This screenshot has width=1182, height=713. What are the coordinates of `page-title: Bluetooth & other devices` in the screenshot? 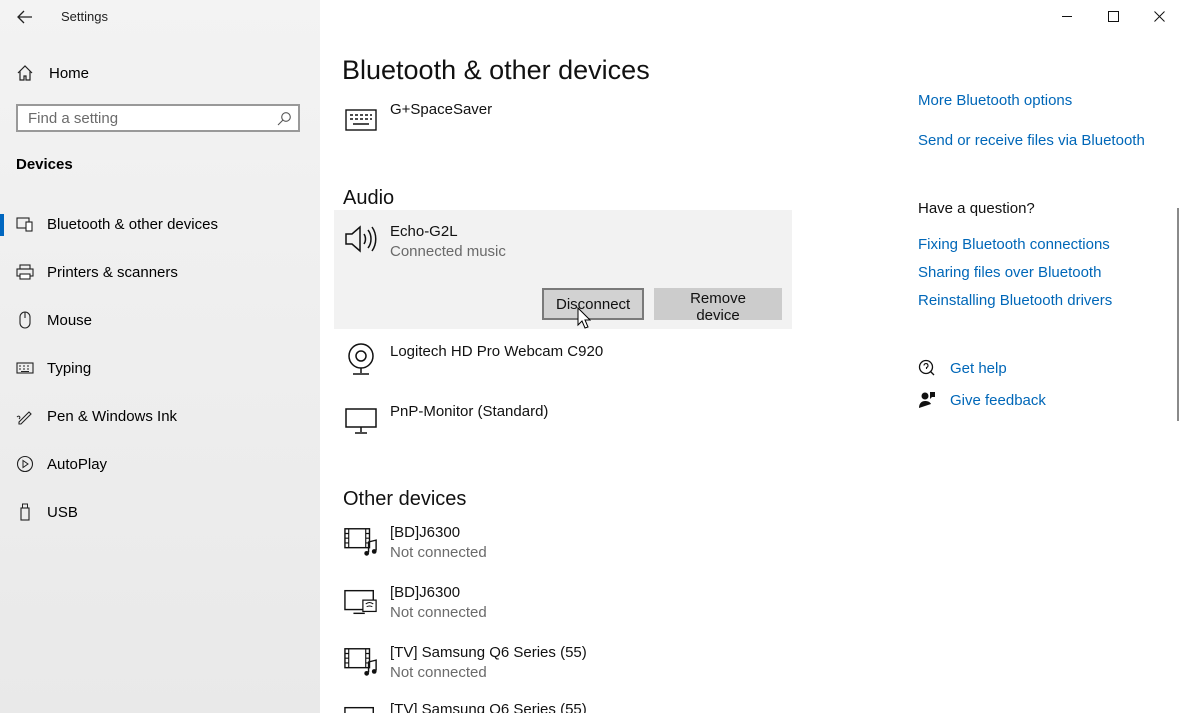 It's located at (496, 70).